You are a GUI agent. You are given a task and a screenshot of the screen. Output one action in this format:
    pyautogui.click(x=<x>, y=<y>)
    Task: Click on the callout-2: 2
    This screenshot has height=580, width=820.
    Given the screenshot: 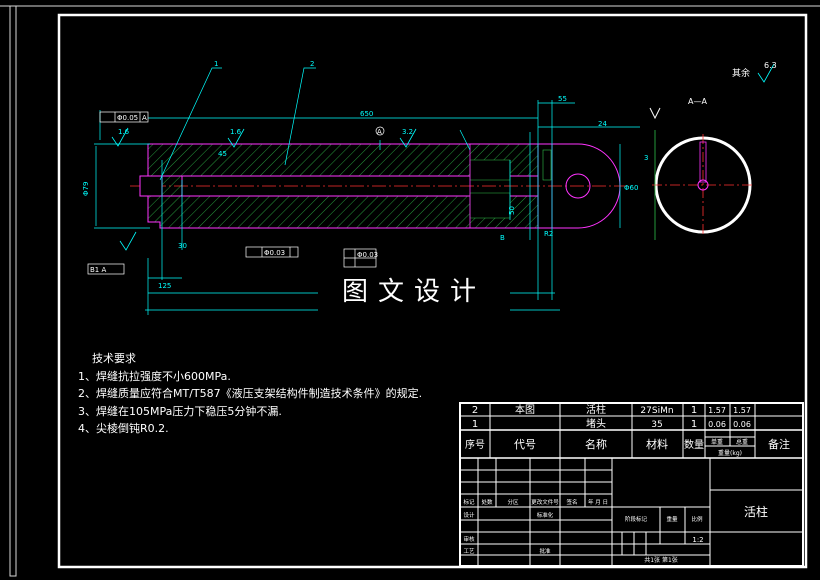 What is the action you would take?
    pyautogui.click(x=312, y=64)
    